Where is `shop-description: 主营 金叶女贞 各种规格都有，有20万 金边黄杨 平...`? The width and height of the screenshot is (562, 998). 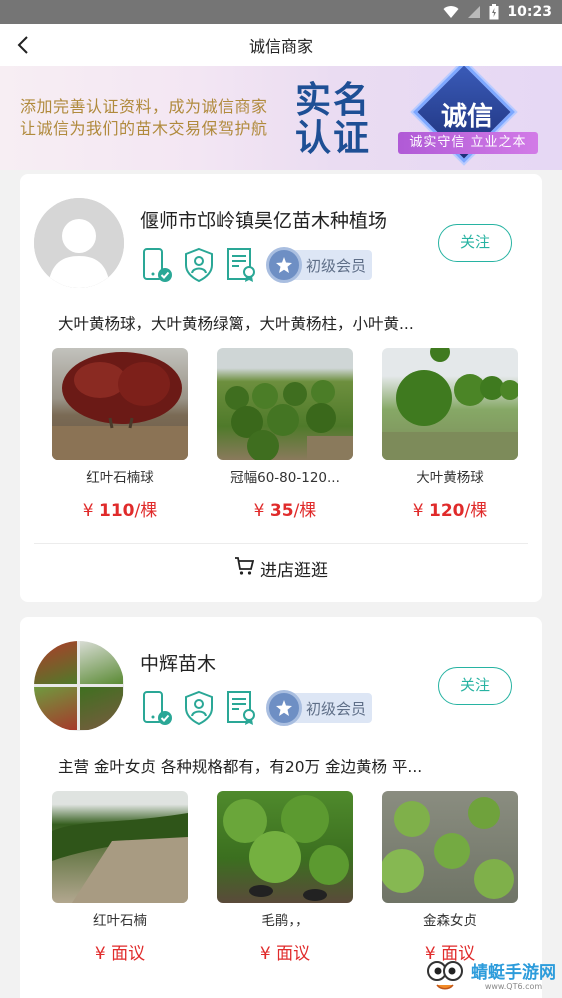
shop-description: 主营 金叶女贞 各种规格都有，有20万 金边黄杨 平... is located at coordinates (240, 767).